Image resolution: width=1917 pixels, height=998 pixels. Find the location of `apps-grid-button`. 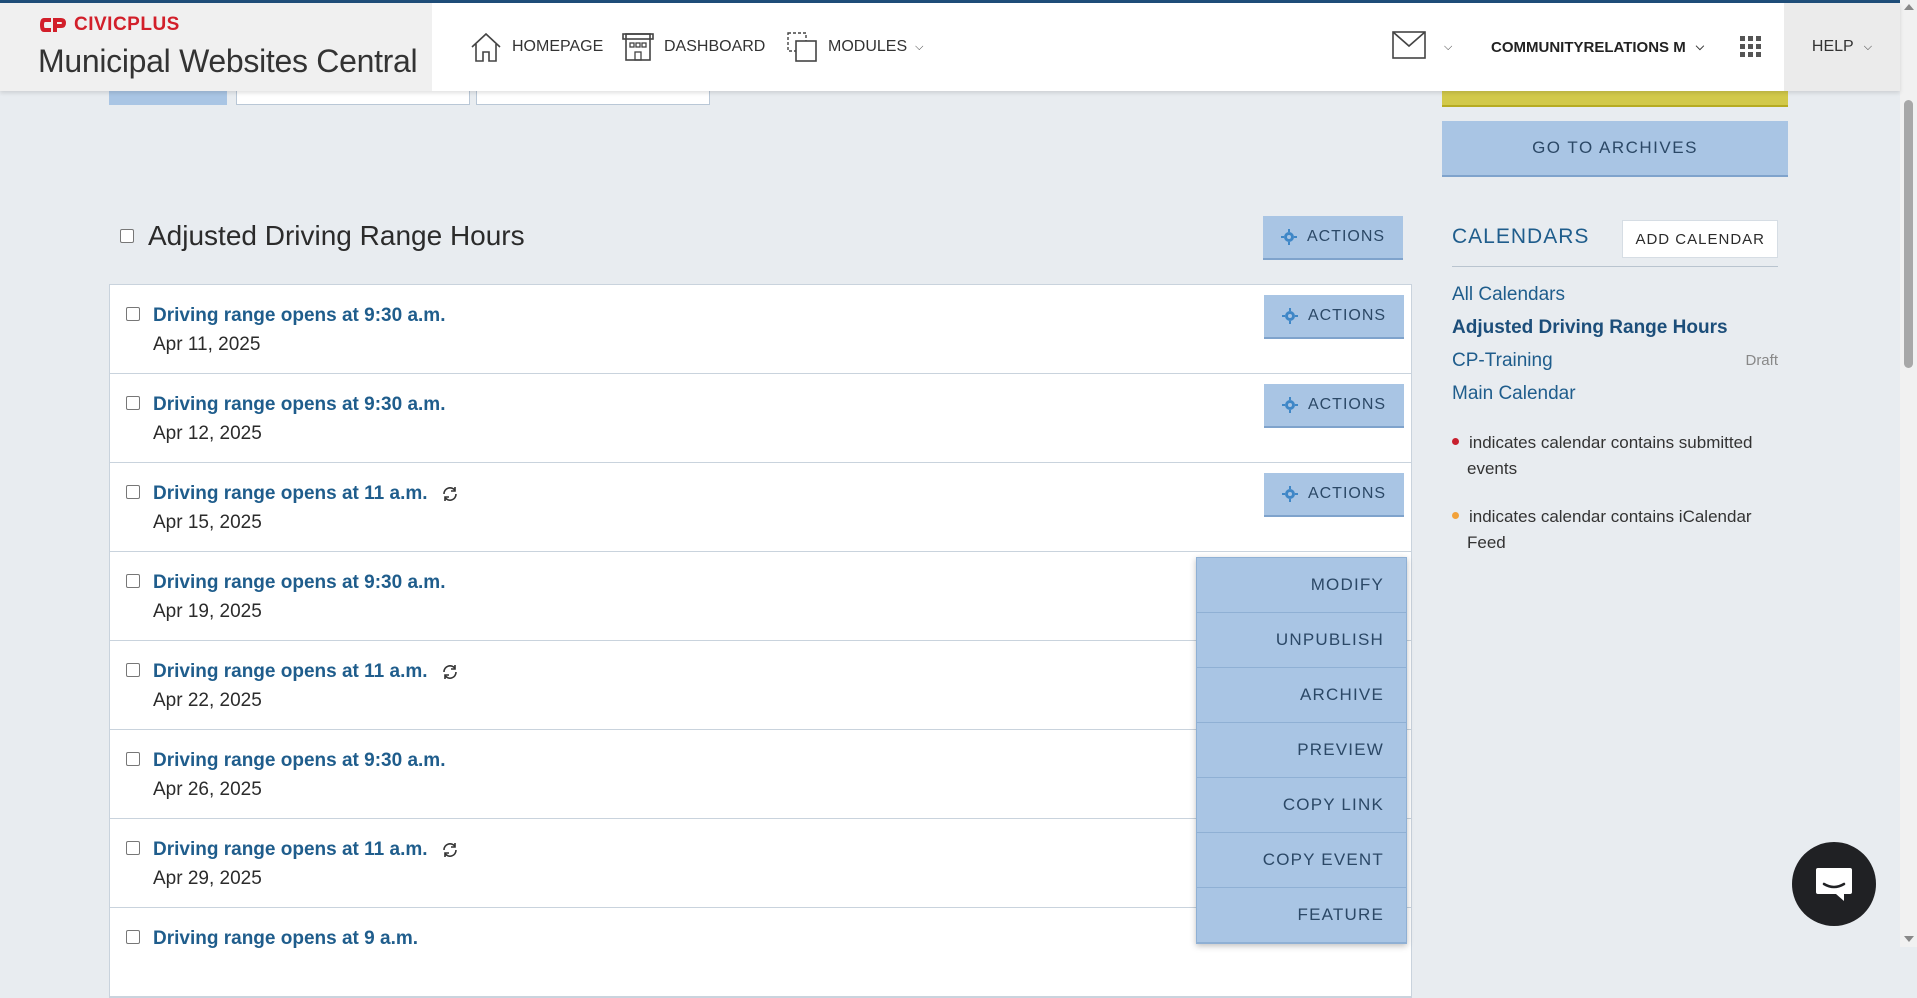

apps-grid-button is located at coordinates (1751, 47).